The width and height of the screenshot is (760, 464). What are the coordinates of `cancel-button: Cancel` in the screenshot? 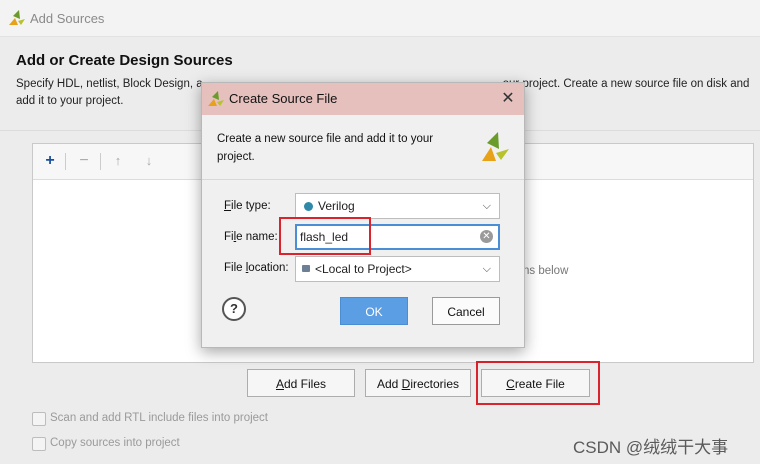 It's located at (466, 311).